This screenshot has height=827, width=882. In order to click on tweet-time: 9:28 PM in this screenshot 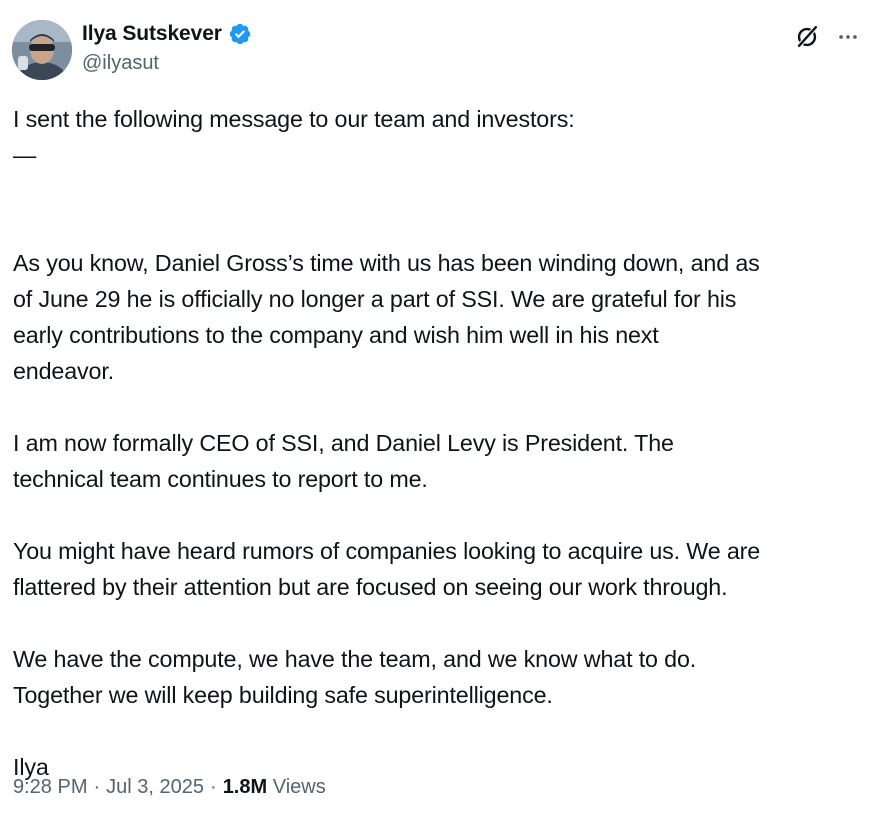, I will do `click(50, 787)`.